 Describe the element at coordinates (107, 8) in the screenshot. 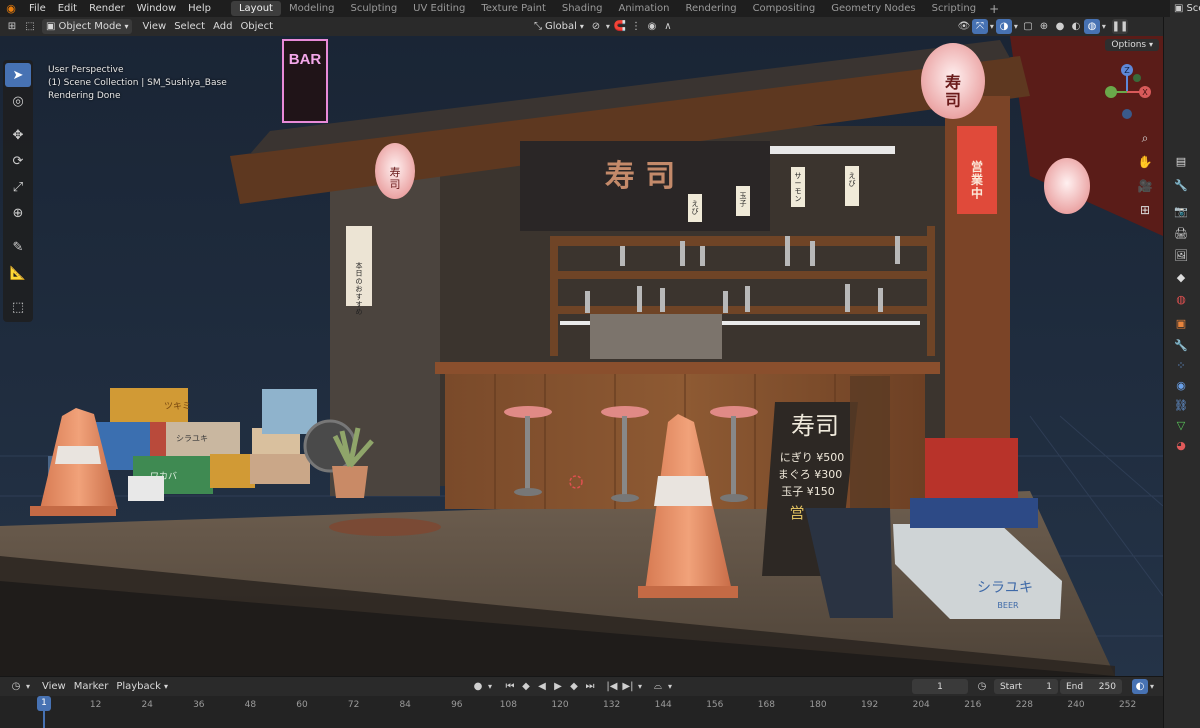

I see `menu-render: Render` at that location.